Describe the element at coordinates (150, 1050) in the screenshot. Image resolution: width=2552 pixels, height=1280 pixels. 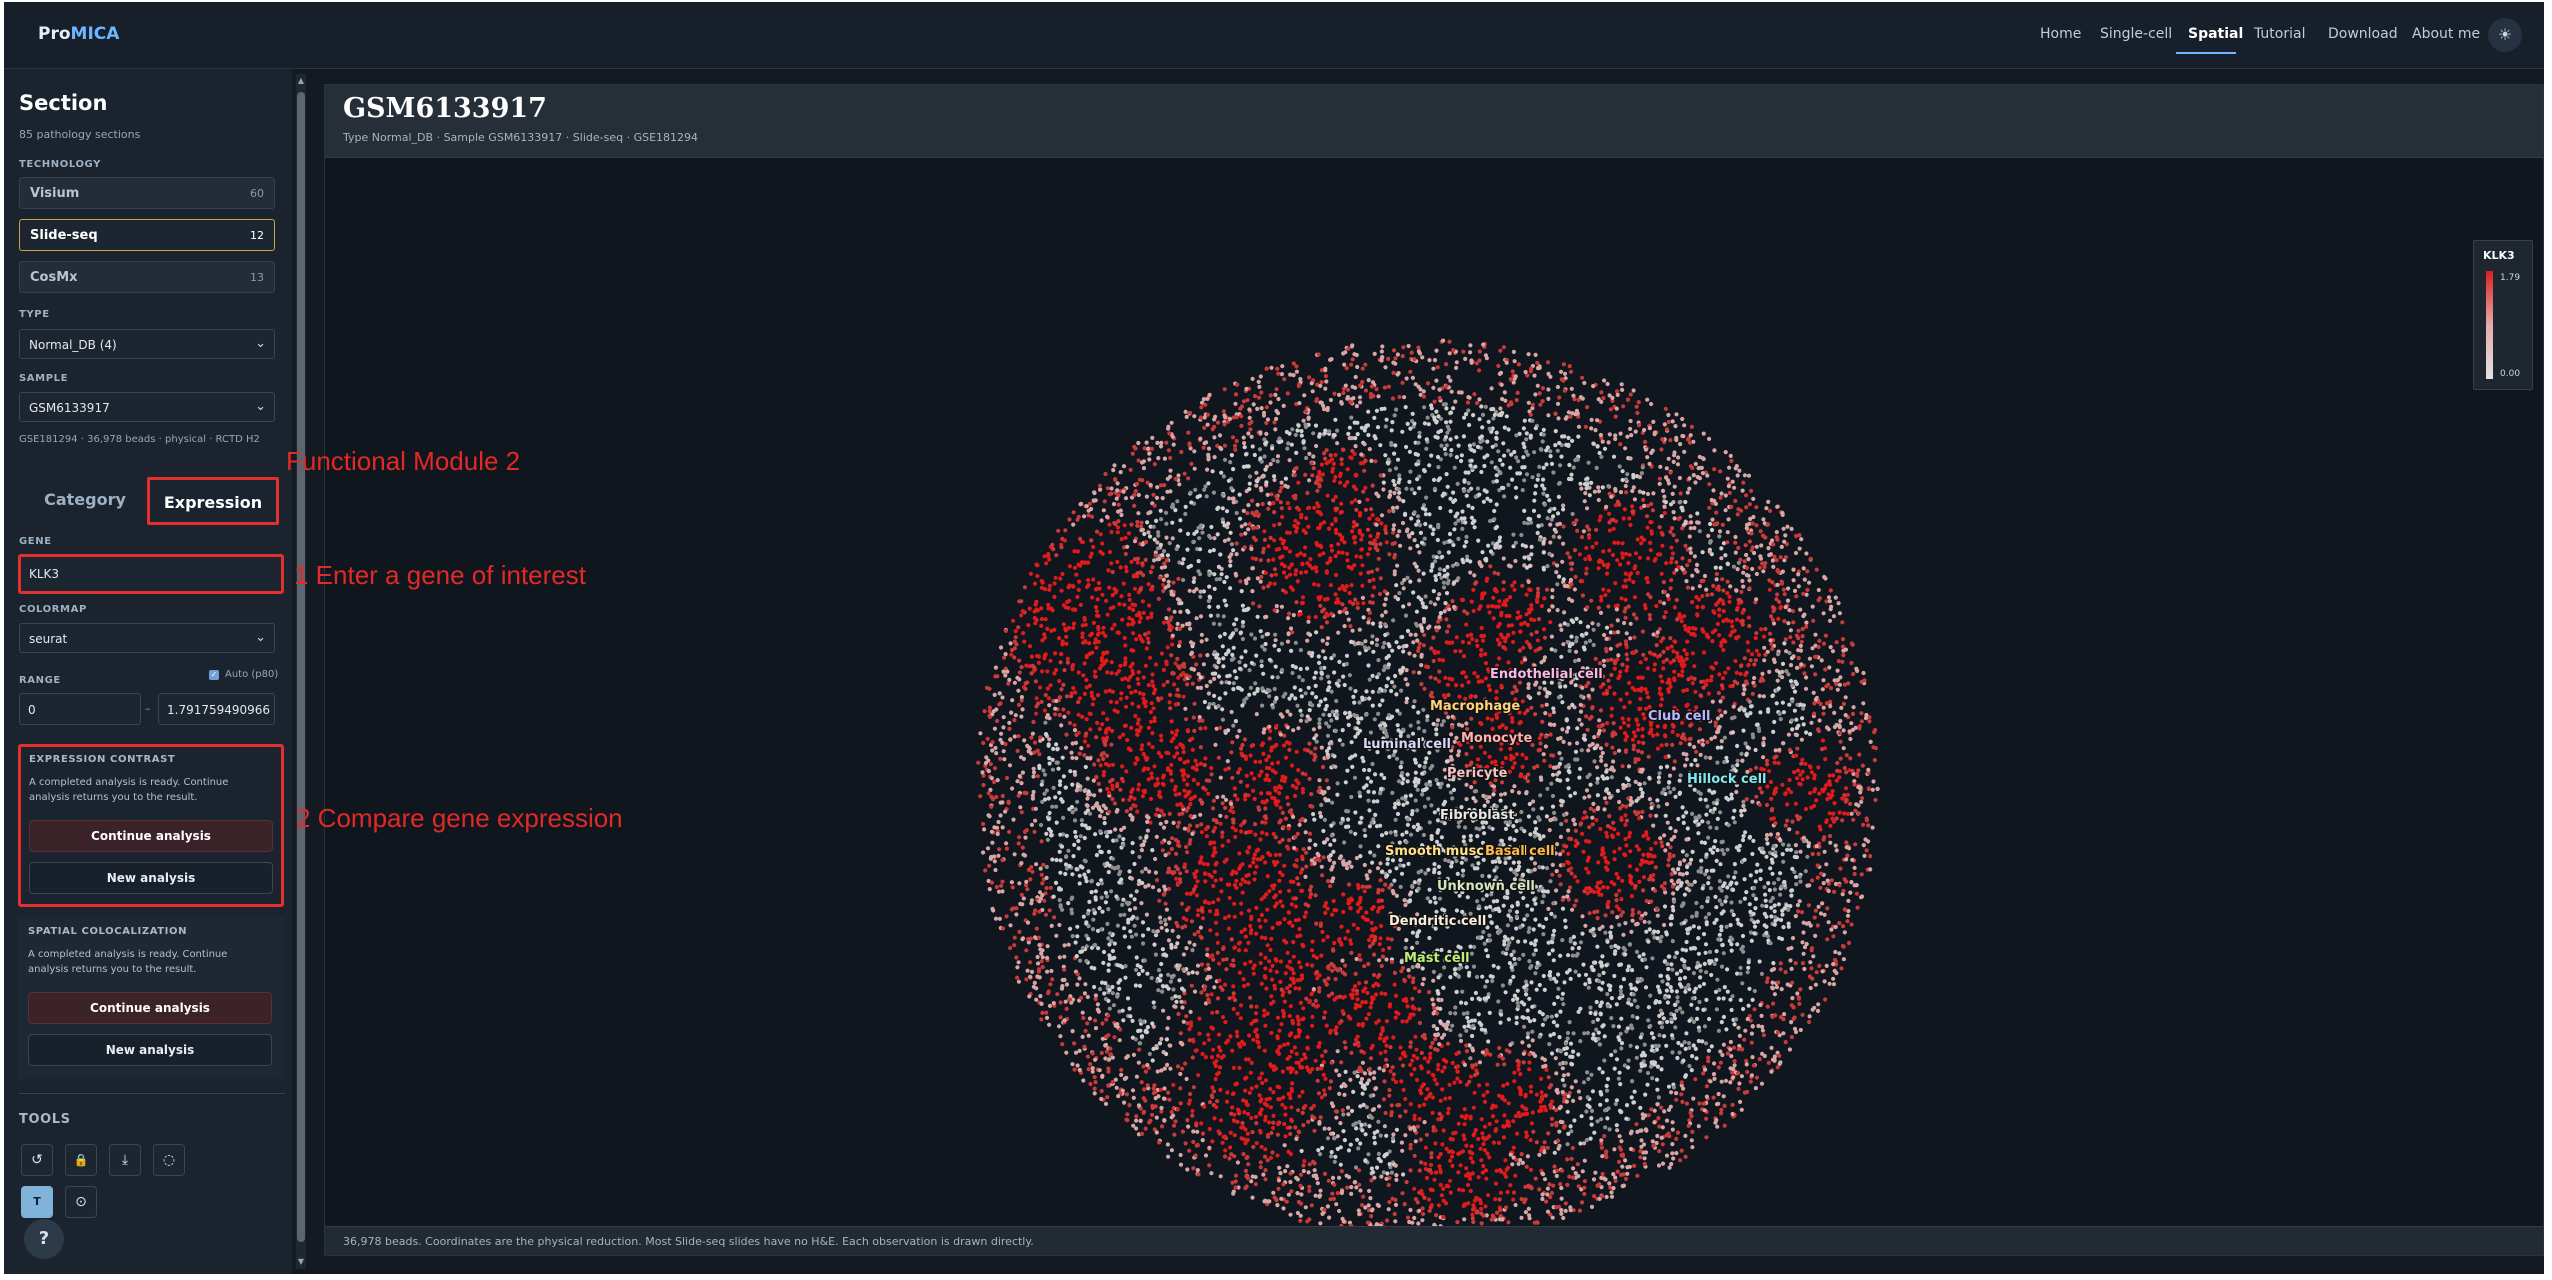
I see `coloc-new-button: New analysis` at that location.